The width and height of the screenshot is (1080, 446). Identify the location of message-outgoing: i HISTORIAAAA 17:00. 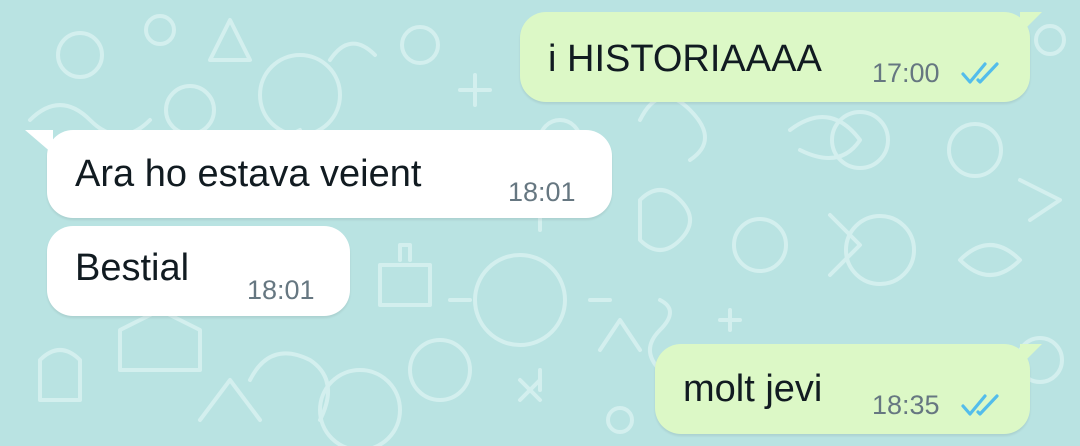
(781, 57).